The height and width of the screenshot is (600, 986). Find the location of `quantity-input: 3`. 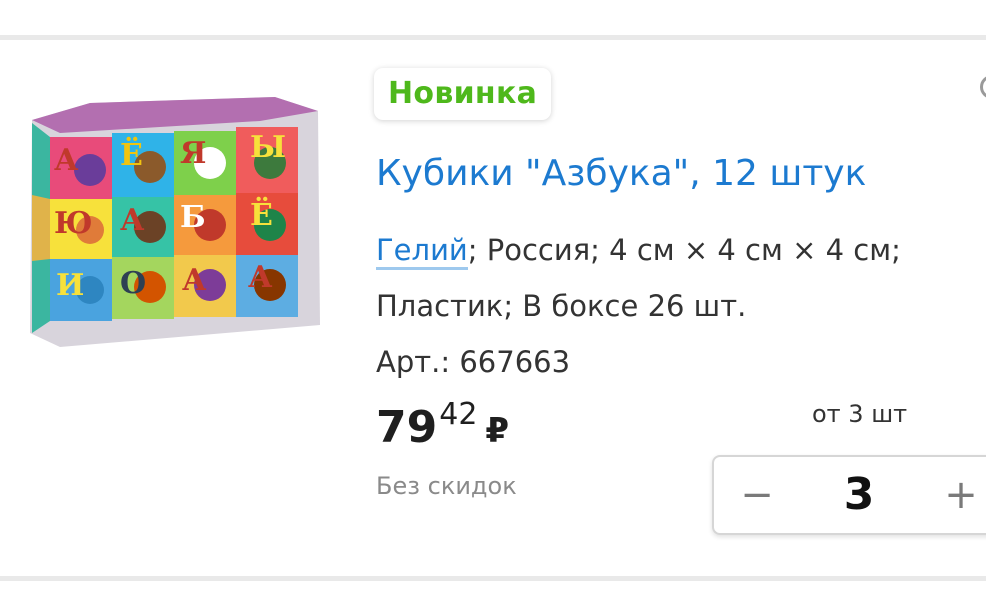

quantity-input: 3 is located at coordinates (859, 495).